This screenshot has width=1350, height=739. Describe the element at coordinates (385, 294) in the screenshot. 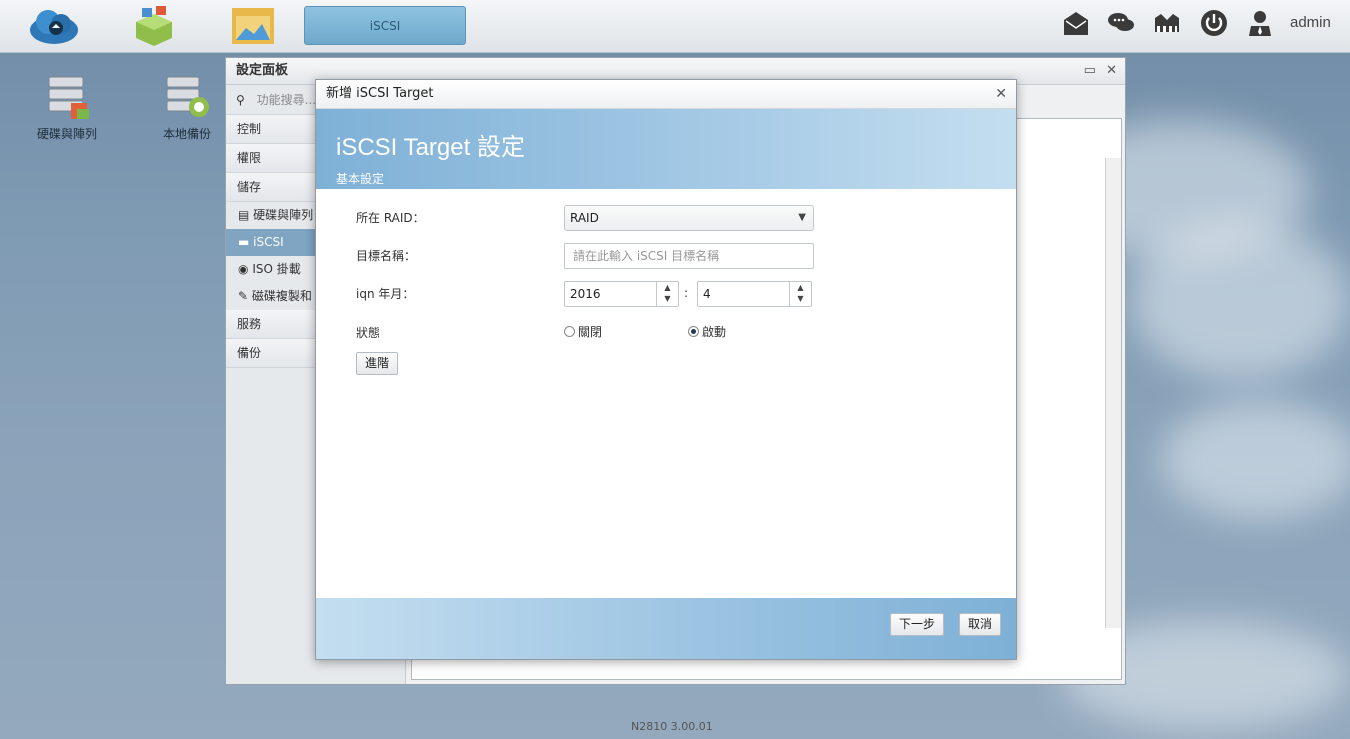

I see `iqn-label: iqn 年月：` at that location.